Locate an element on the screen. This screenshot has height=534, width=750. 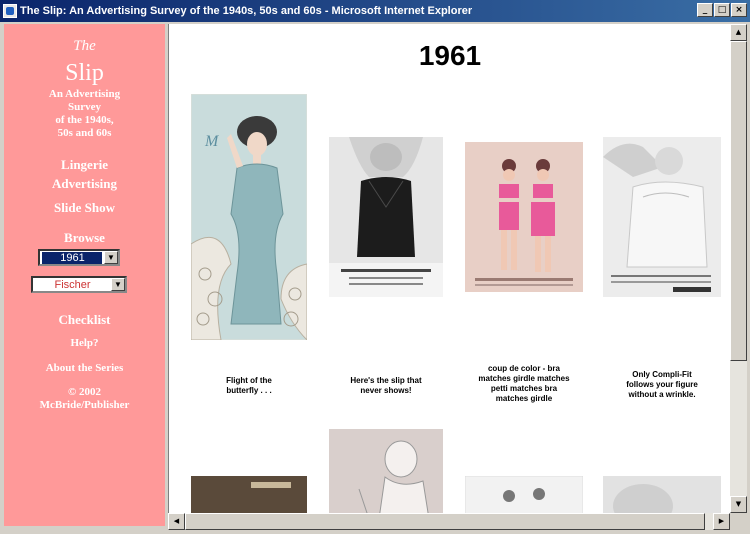
site-title-the: The is located at coordinates (84, 46).